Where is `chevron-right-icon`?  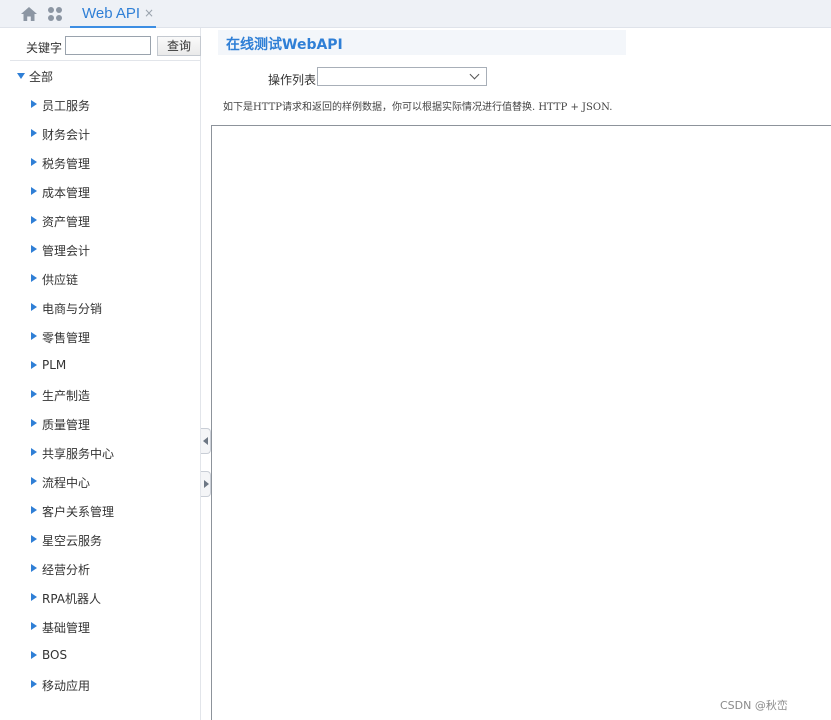
chevron-right-icon is located at coordinates (206, 484).